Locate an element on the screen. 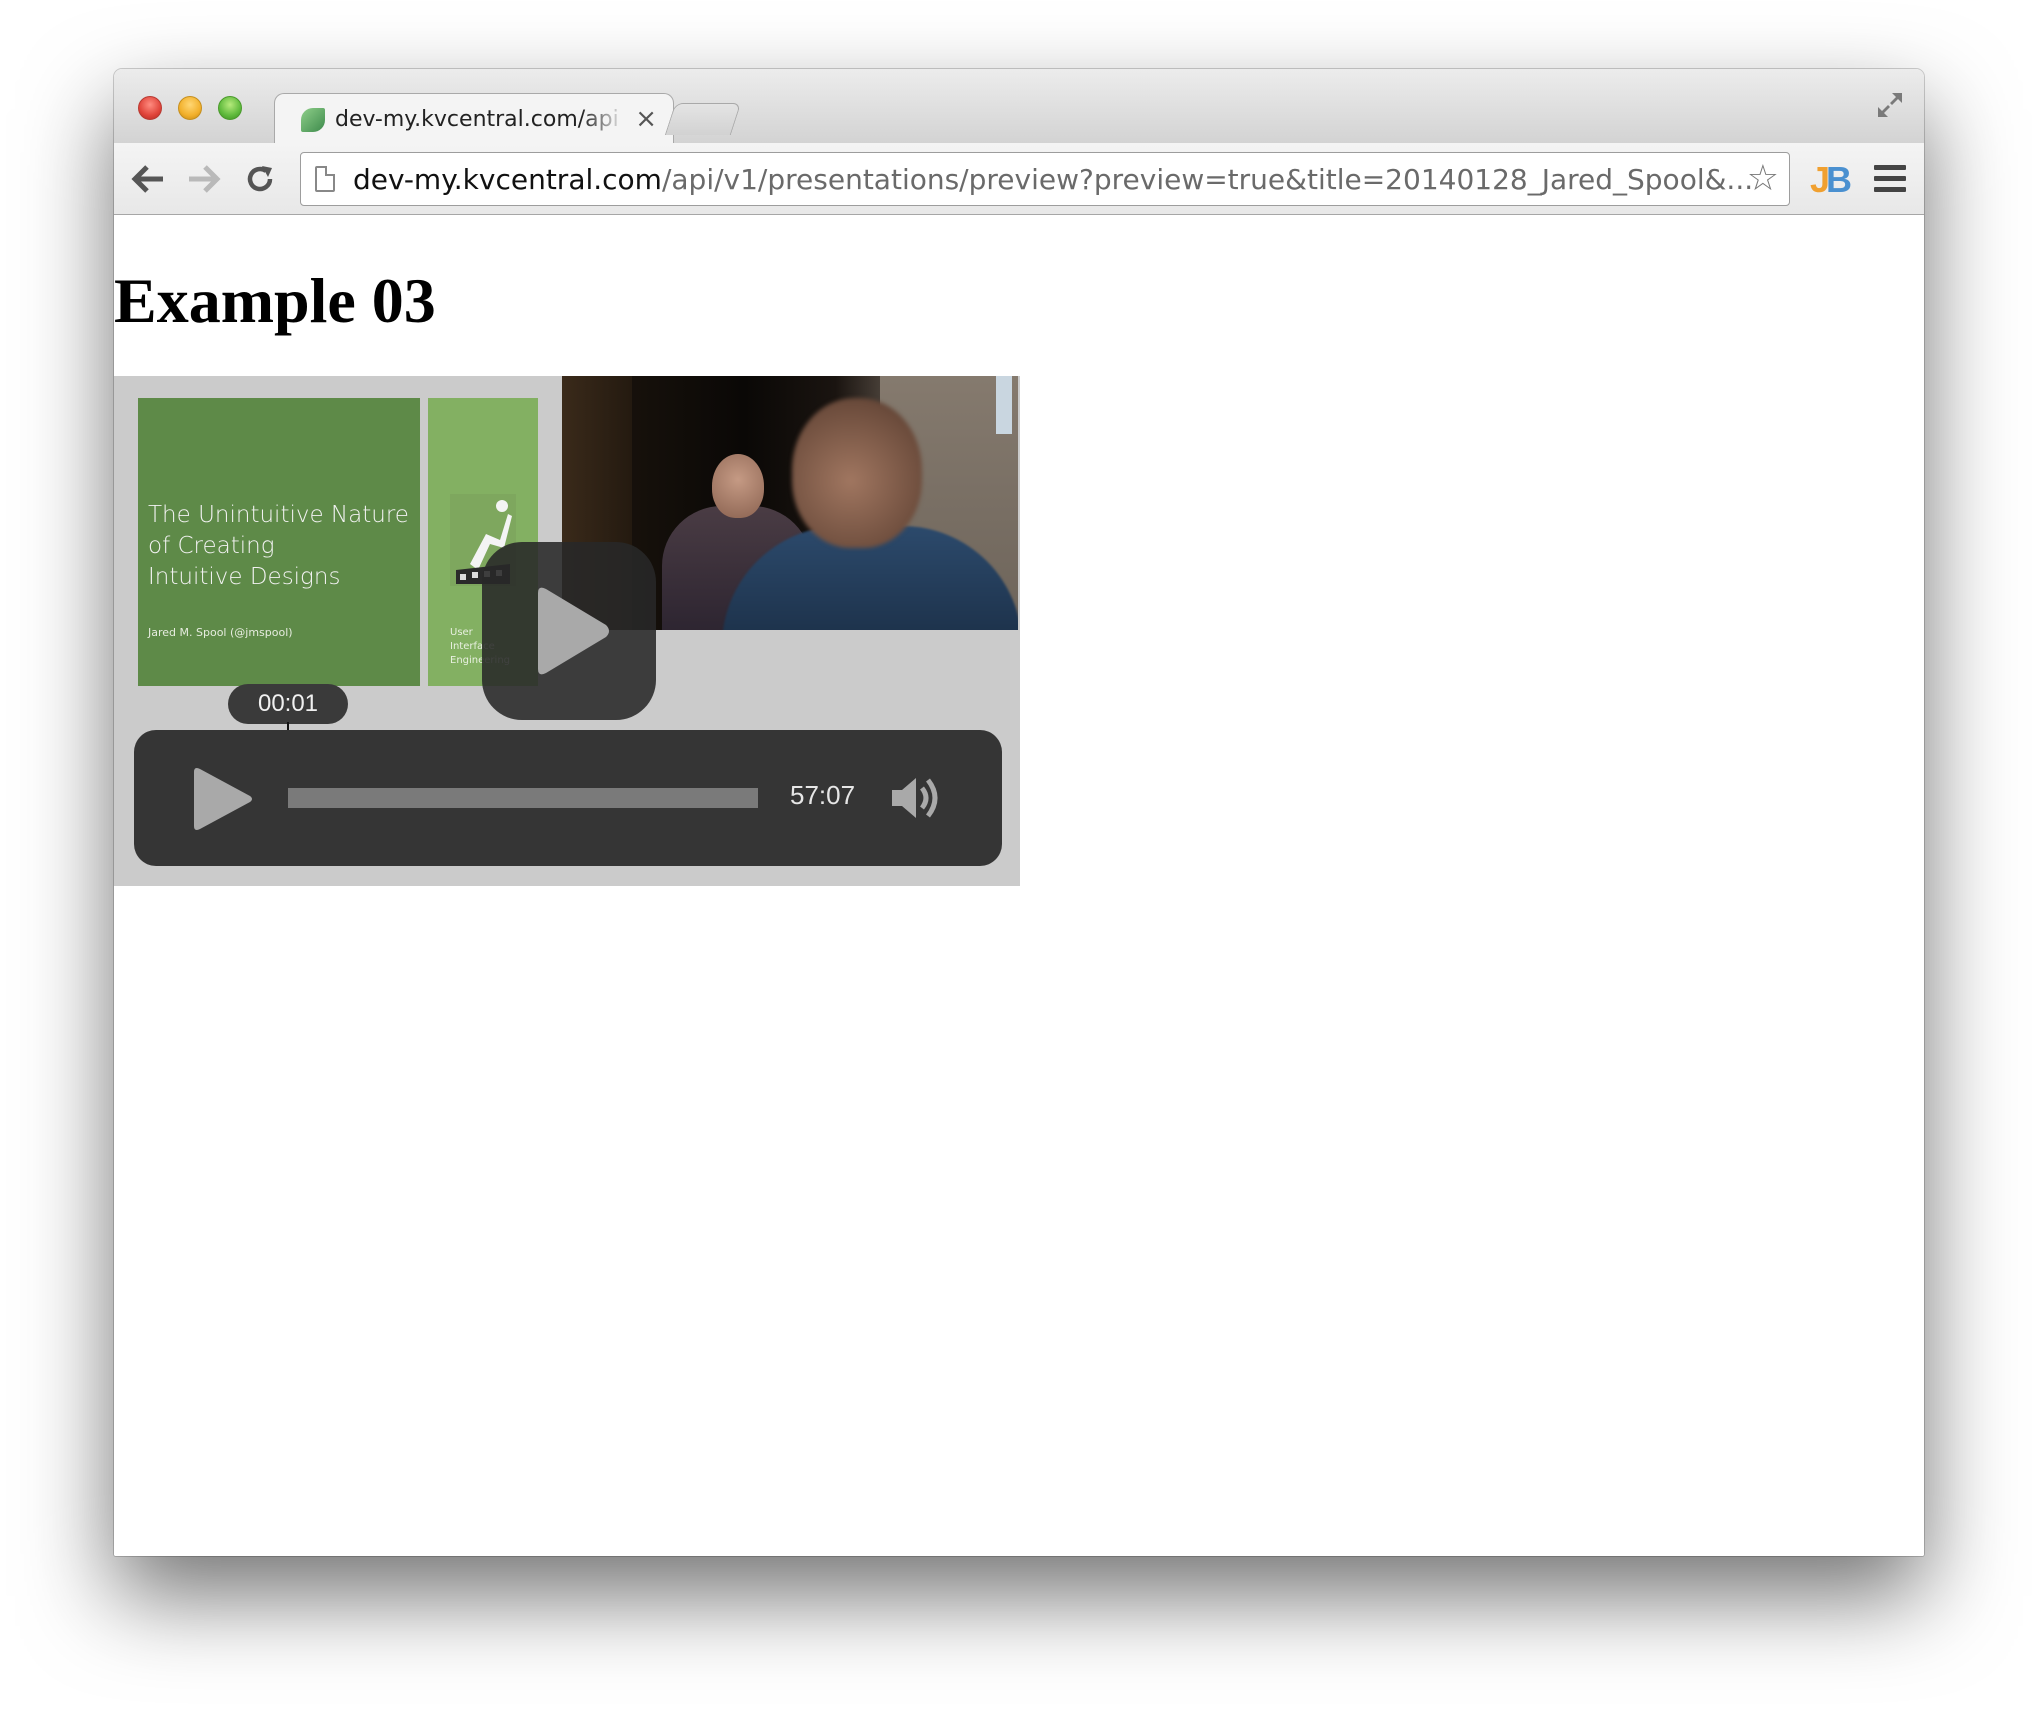 The image size is (2038, 1714). forward-arrow-icon is located at coordinates (205, 179).